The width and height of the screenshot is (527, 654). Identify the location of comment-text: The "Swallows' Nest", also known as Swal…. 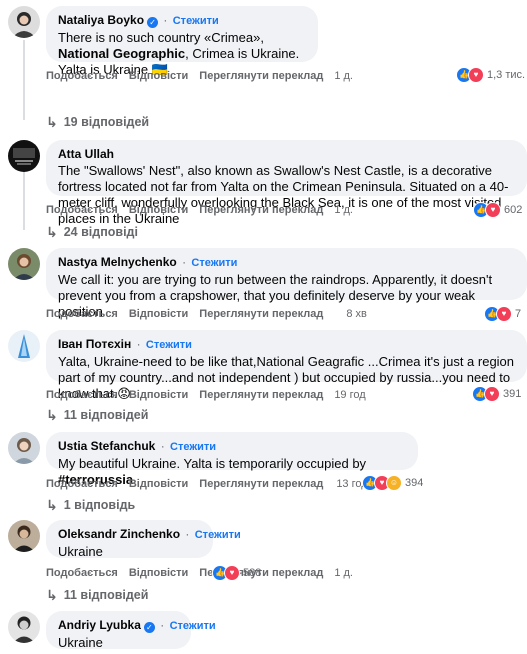
(283, 194).